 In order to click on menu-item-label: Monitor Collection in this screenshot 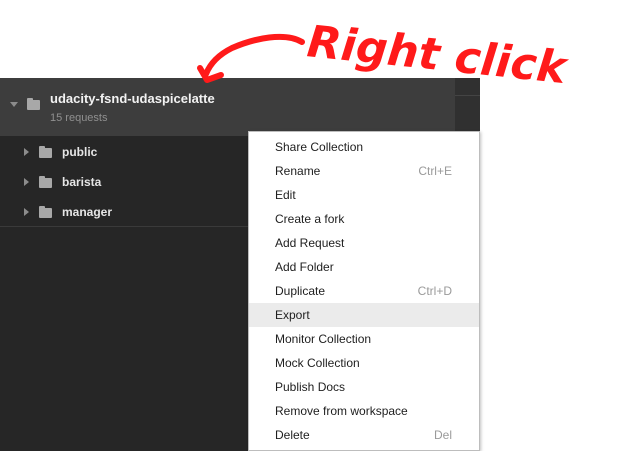, I will do `click(323, 339)`.